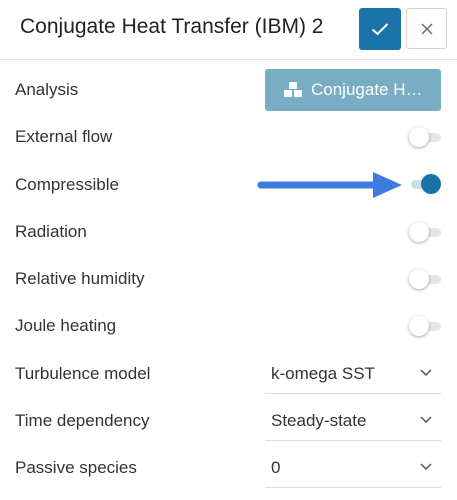  I want to click on joule-heating-label: Joule heating, so click(66, 325).